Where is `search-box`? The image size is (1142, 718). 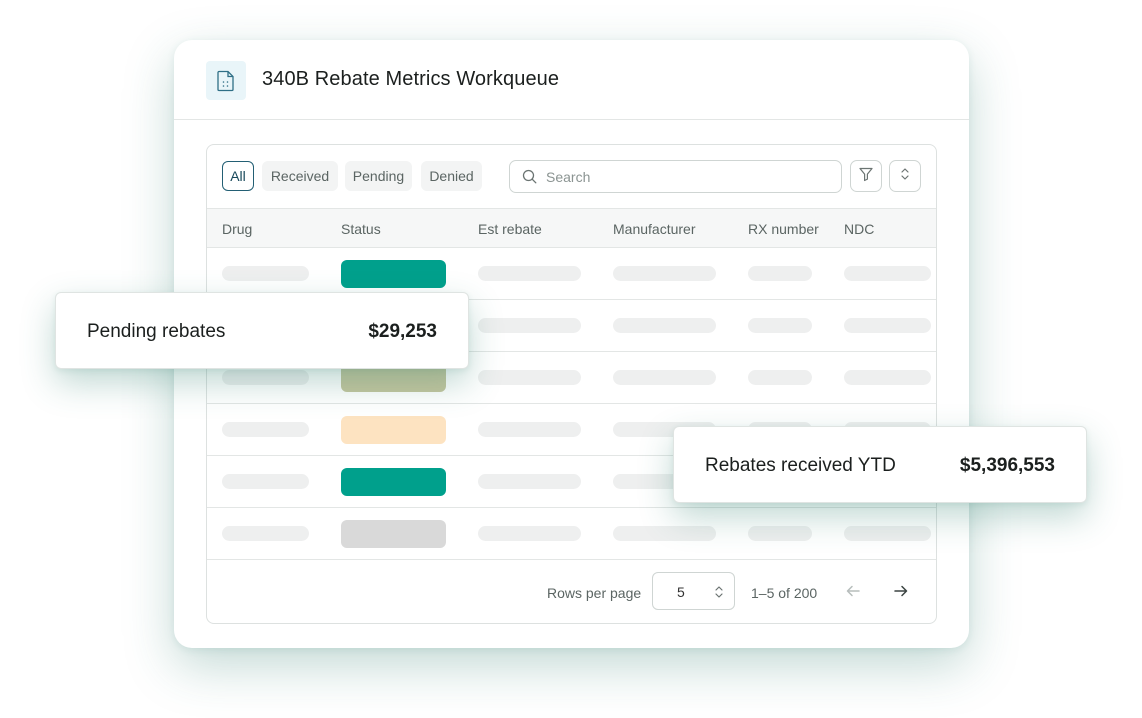 search-box is located at coordinates (675, 176).